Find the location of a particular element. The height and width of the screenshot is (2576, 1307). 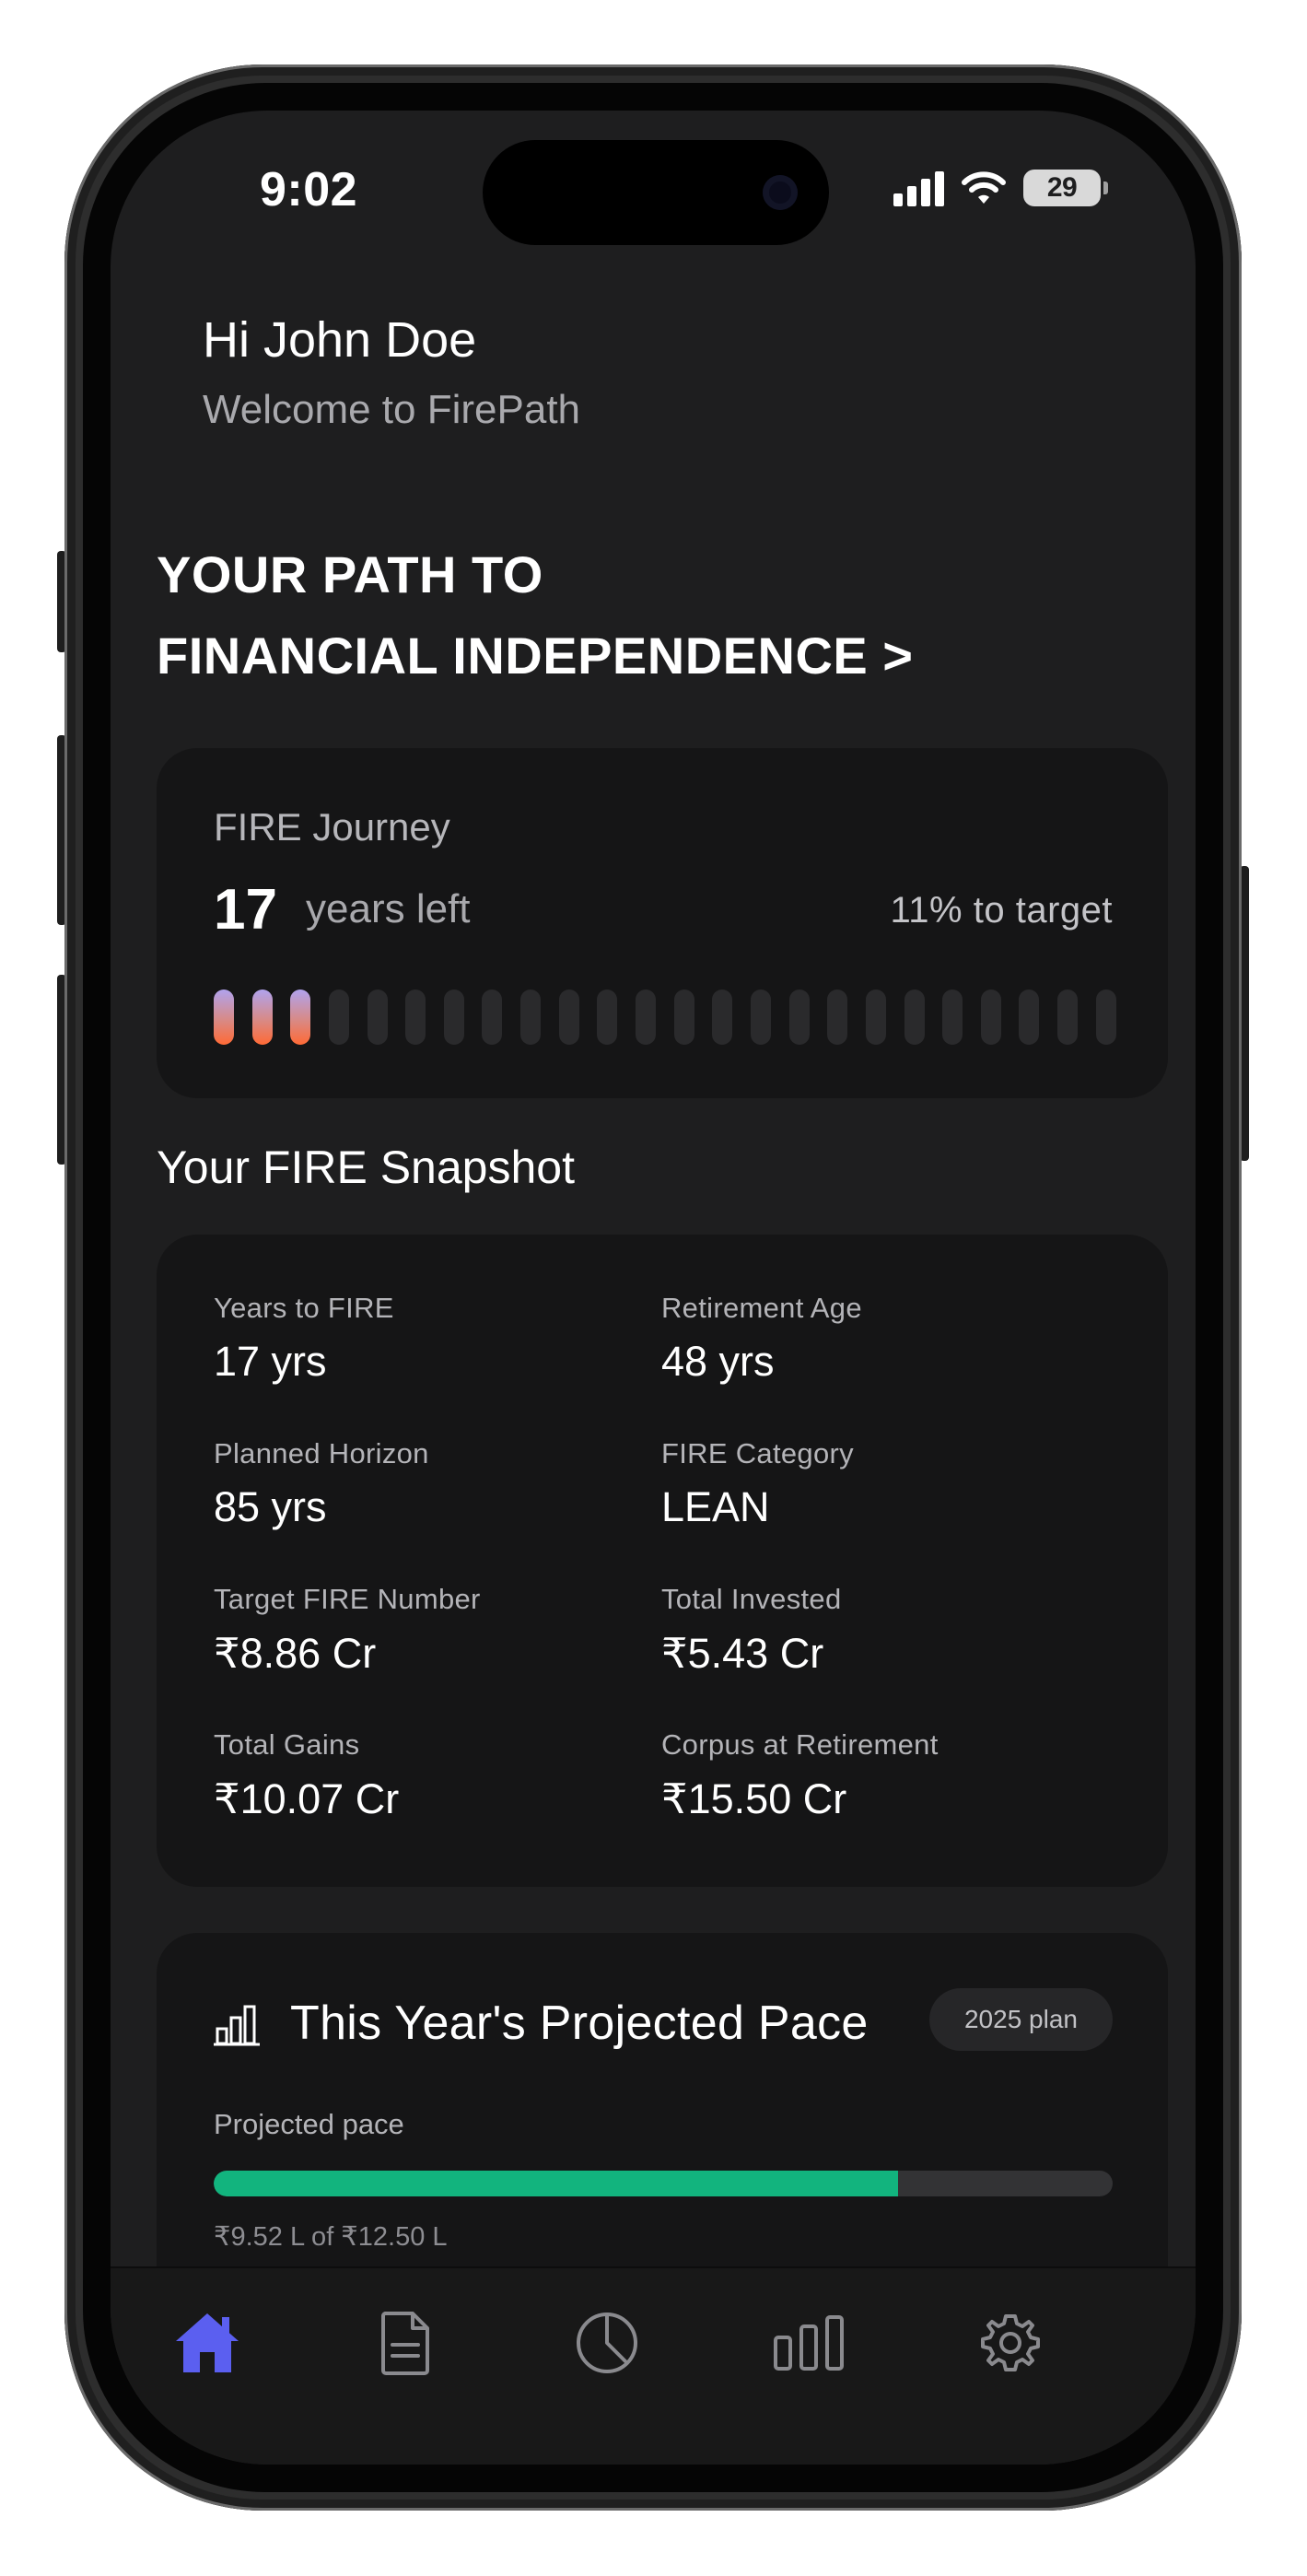

journey-years: 17 is located at coordinates (246, 910).